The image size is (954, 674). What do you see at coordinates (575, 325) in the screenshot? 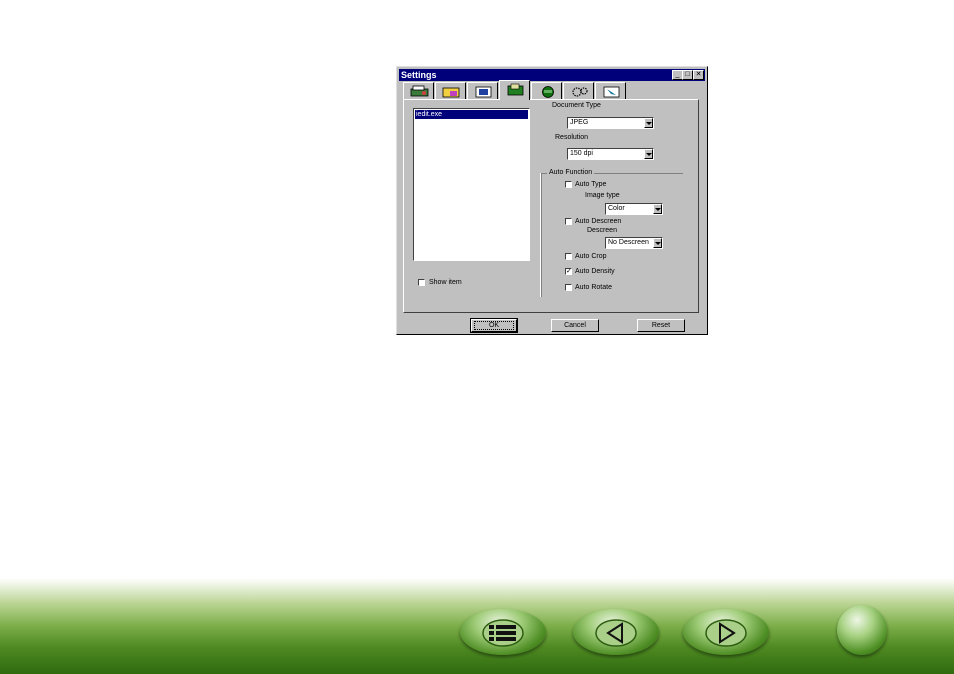
I see `cancel-button: Cancel` at bounding box center [575, 325].